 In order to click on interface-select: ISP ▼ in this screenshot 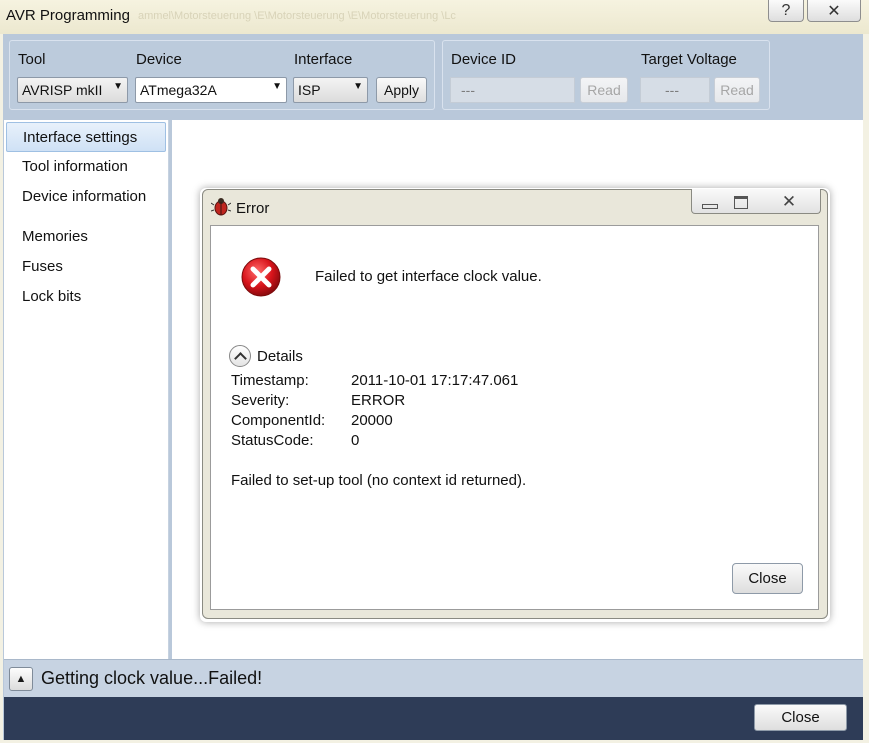, I will do `click(330, 90)`.